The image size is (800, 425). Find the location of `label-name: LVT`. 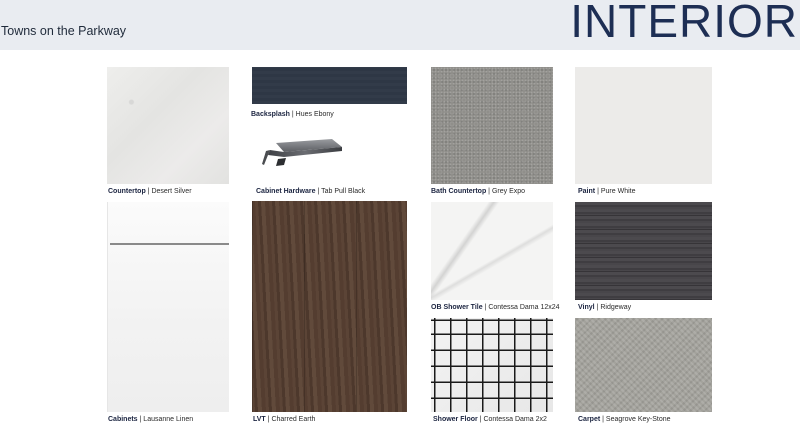

label-name: LVT is located at coordinates (259, 419).